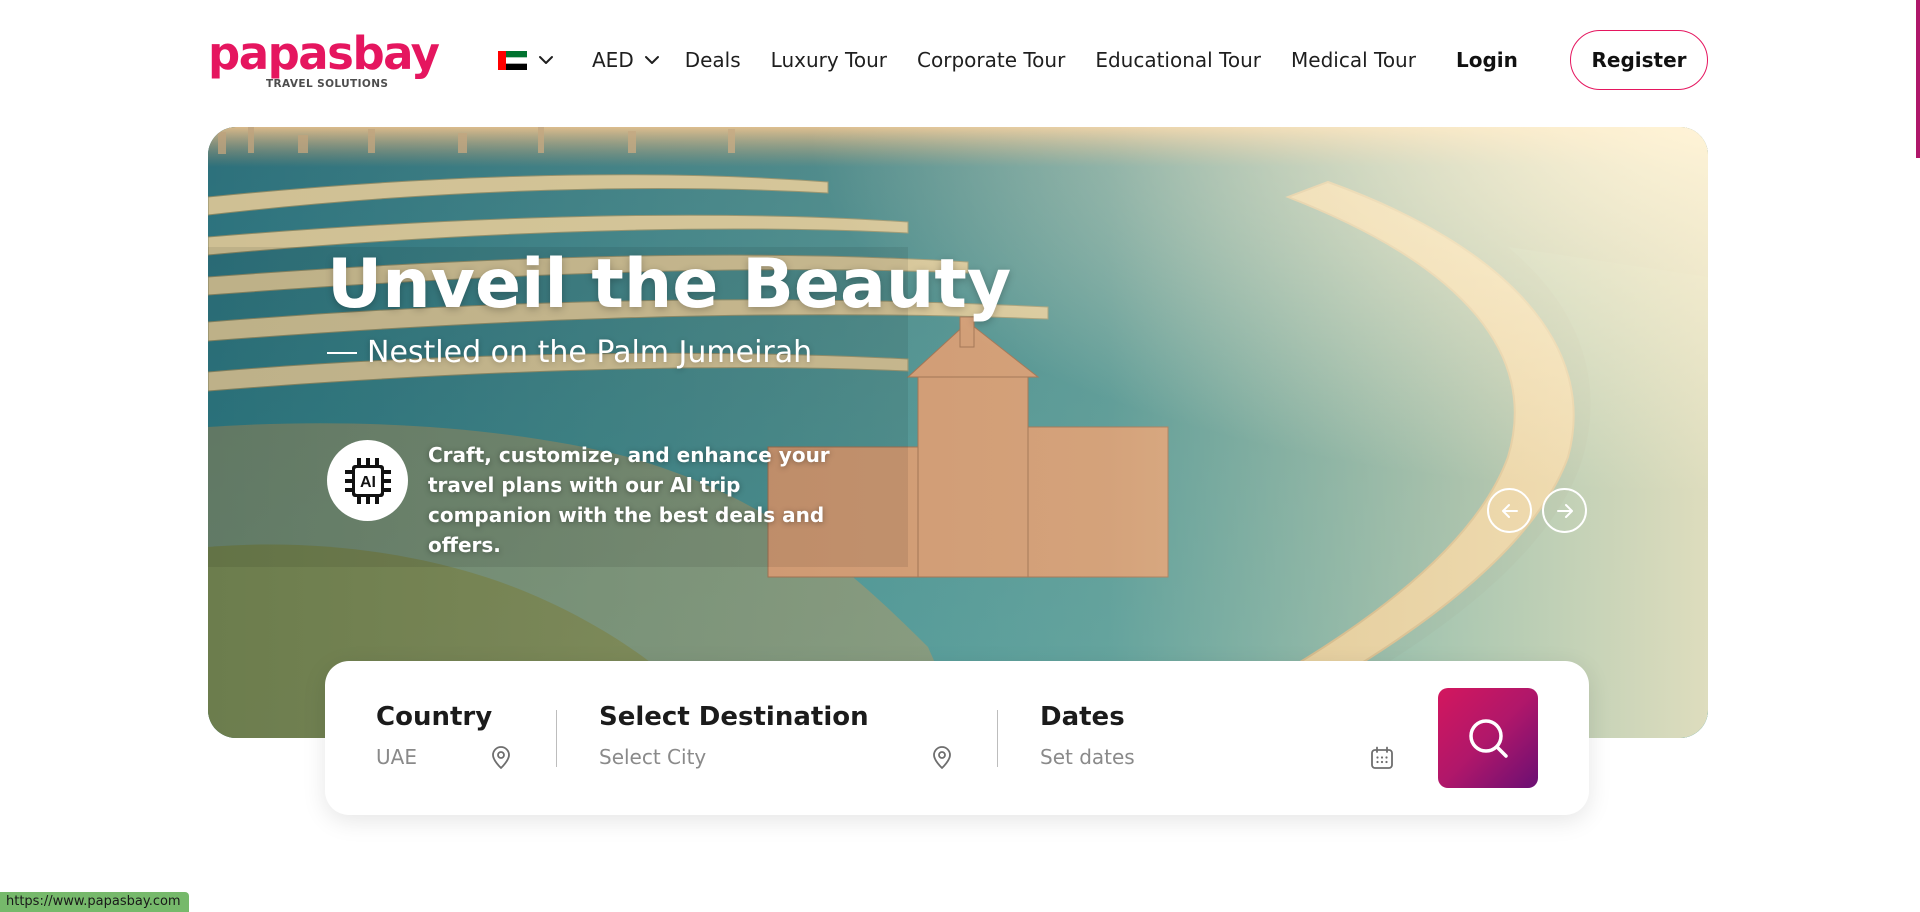 This screenshot has width=1920, height=912. What do you see at coordinates (1639, 60) in the screenshot?
I see `register-button: Register` at bounding box center [1639, 60].